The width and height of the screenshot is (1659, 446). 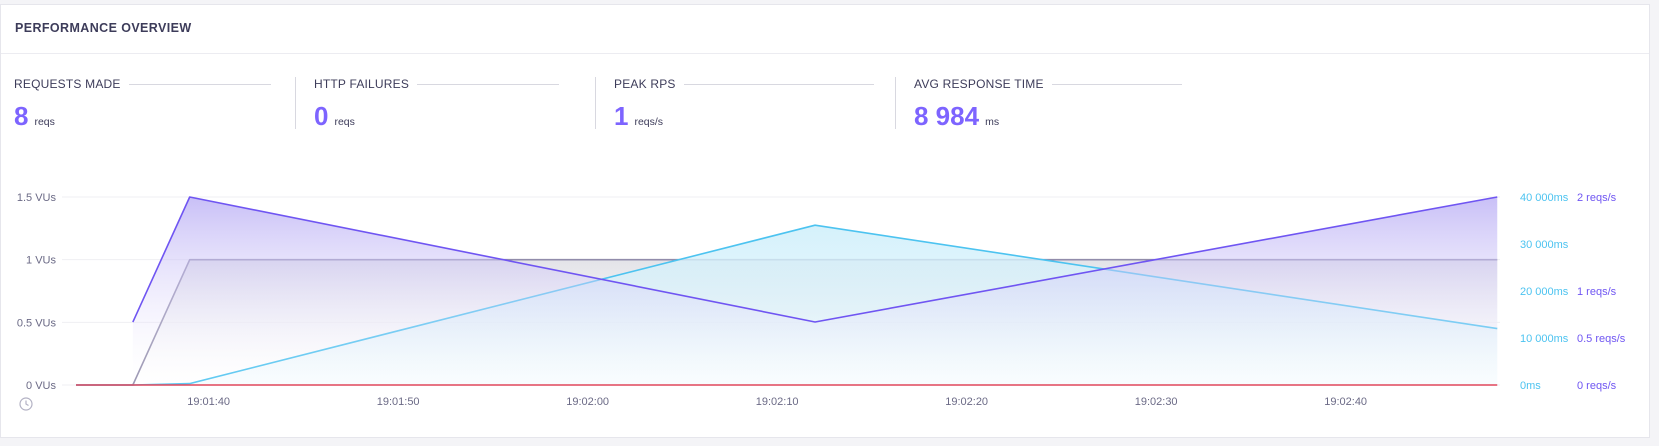 I want to click on rps-tick-label: 2 reqs/s, so click(x=1597, y=198).